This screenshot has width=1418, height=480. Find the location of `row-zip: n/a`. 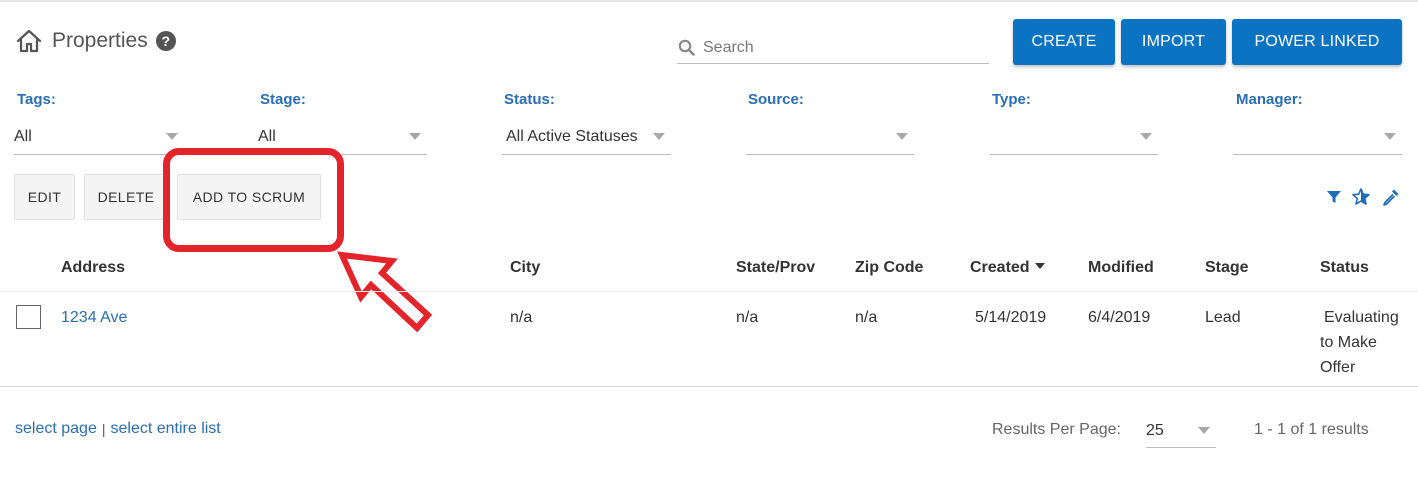

row-zip: n/a is located at coordinates (866, 317).